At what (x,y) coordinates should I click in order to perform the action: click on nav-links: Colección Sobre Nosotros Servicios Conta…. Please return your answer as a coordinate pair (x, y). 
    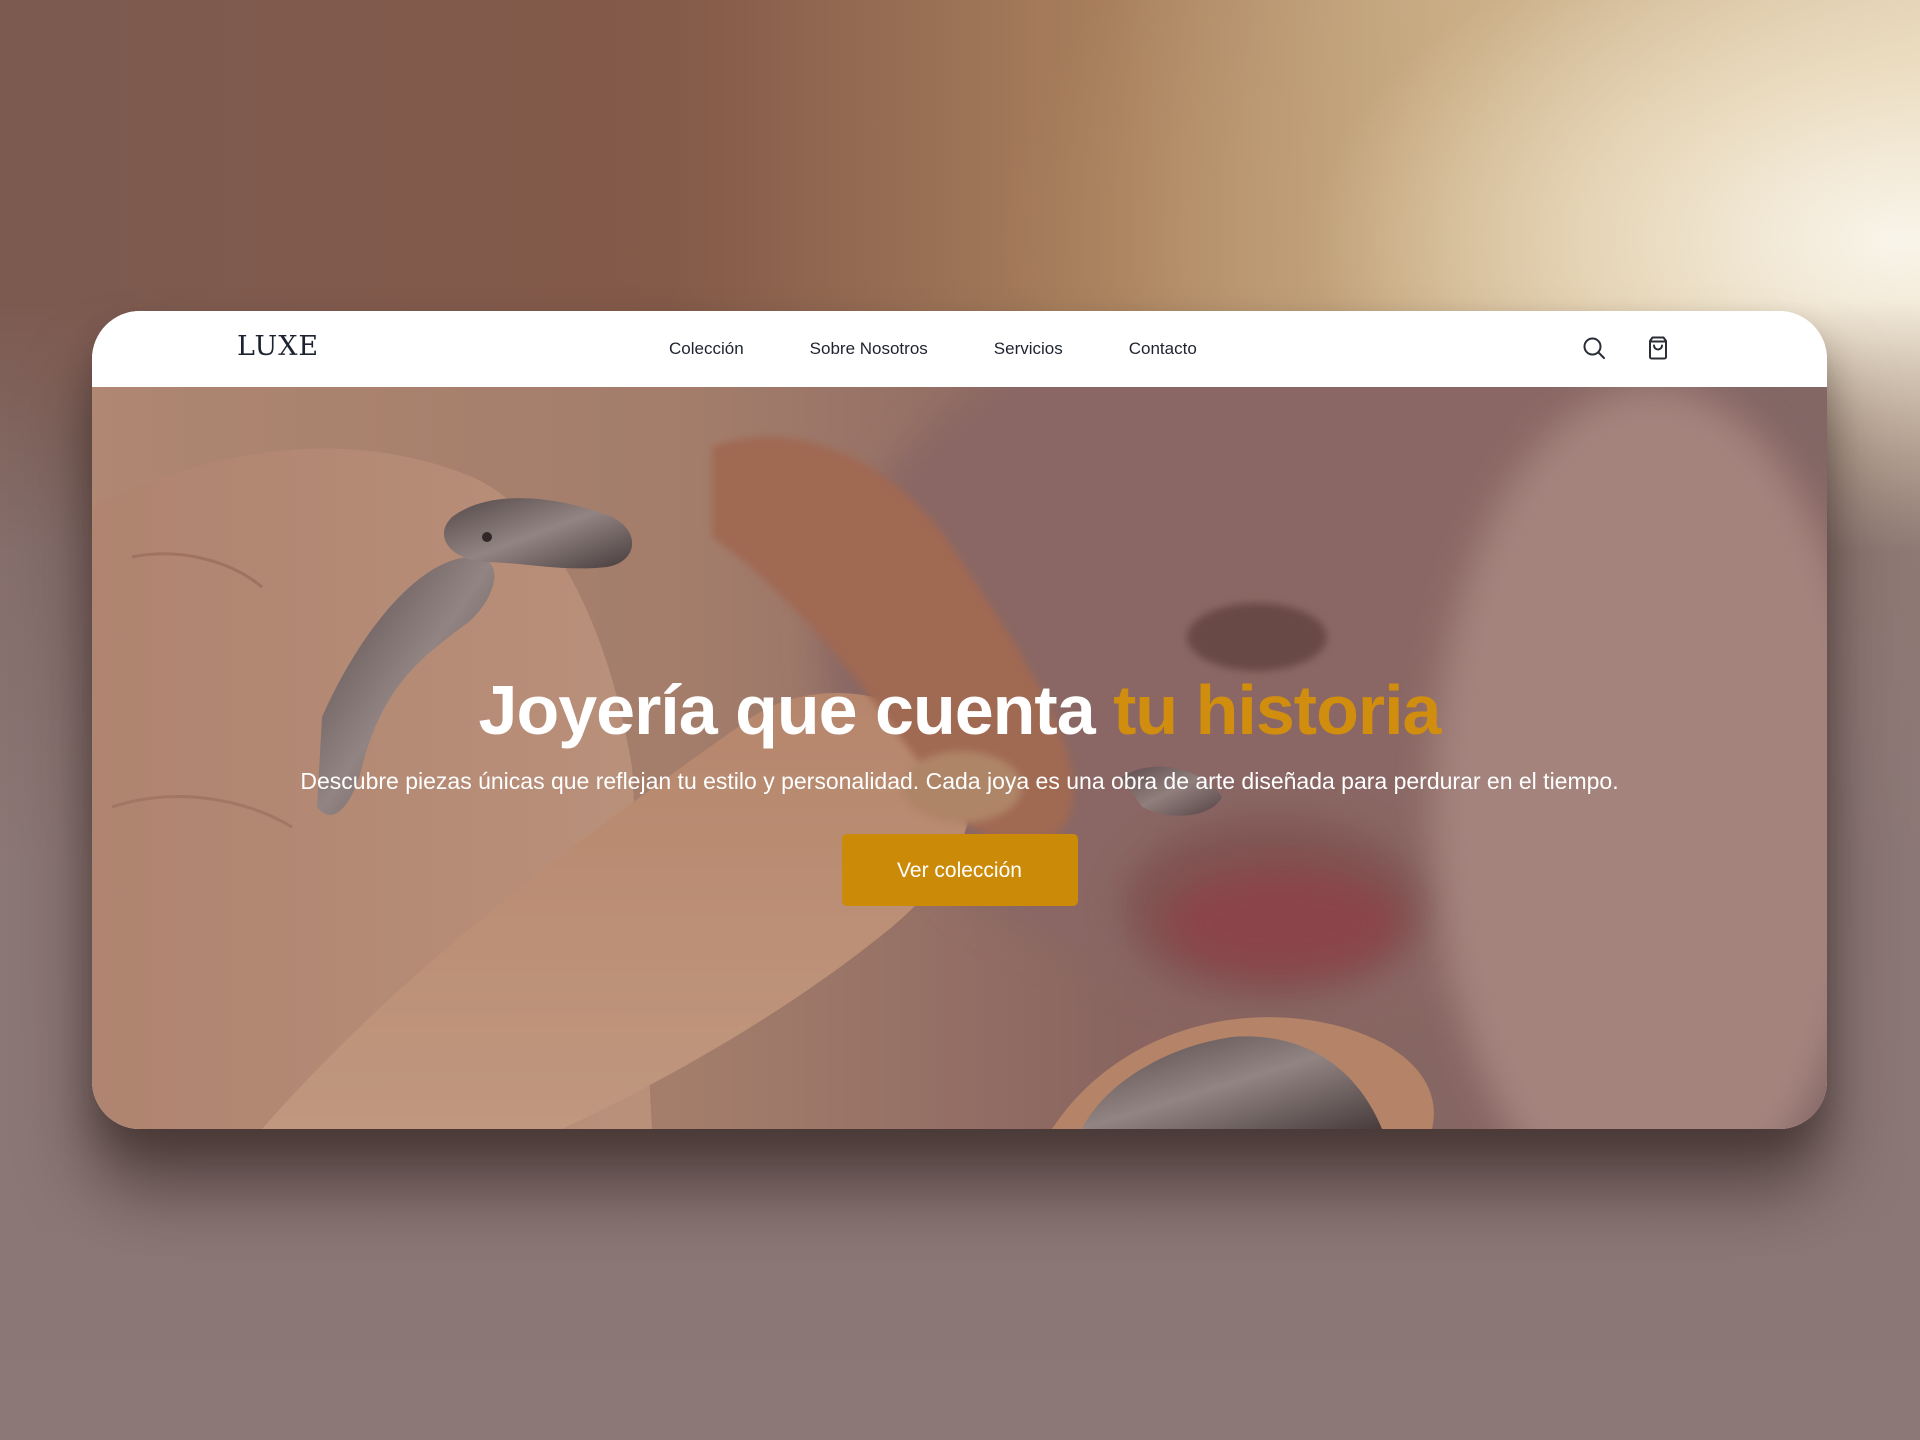
    Looking at the image, I should click on (966, 349).